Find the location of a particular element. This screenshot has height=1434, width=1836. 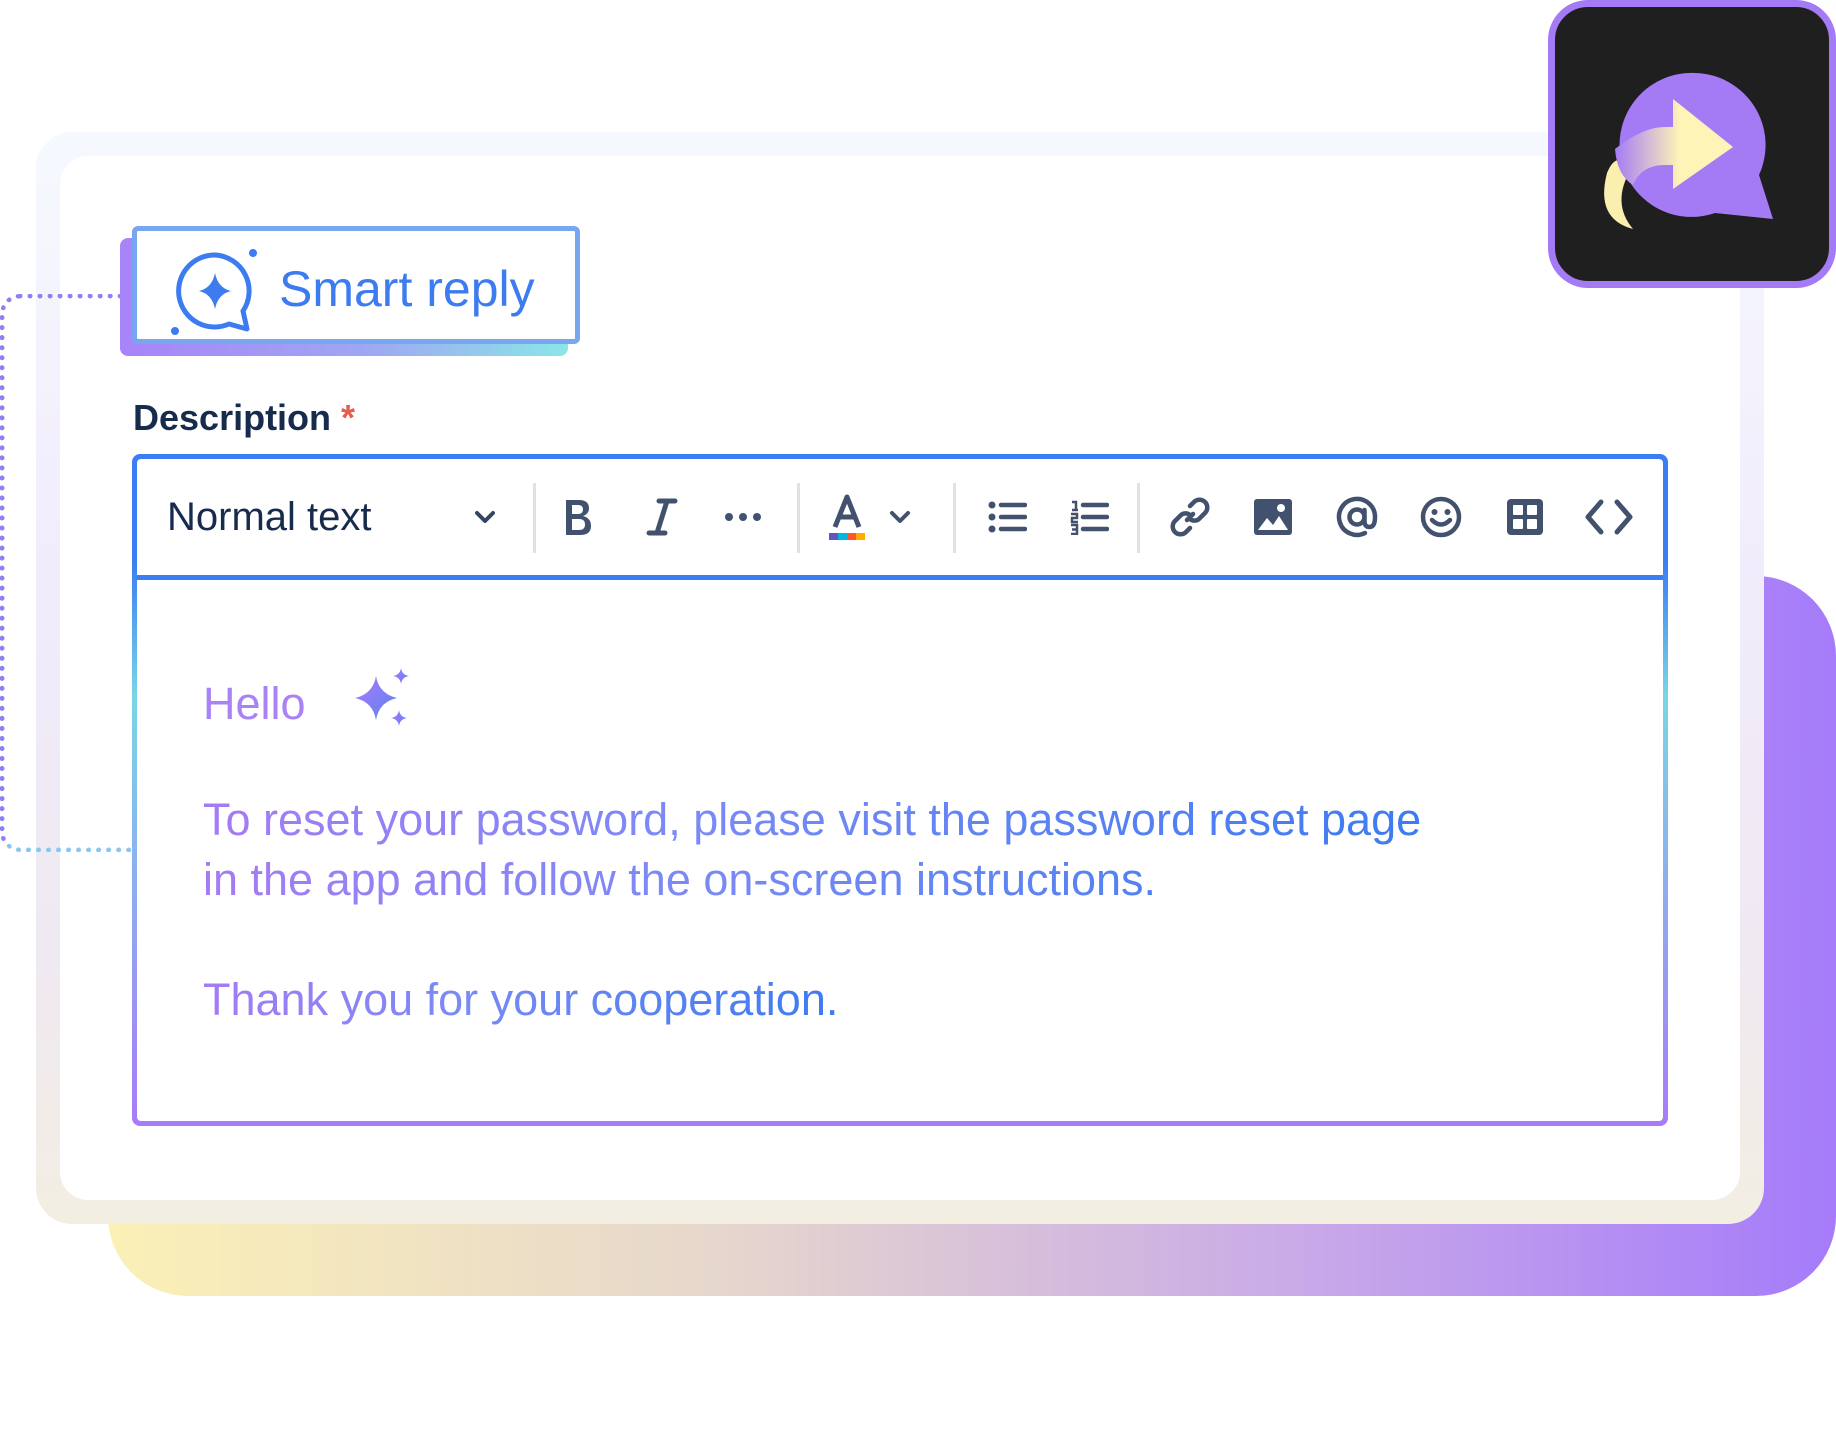

table-icon is located at coordinates (1525, 517).